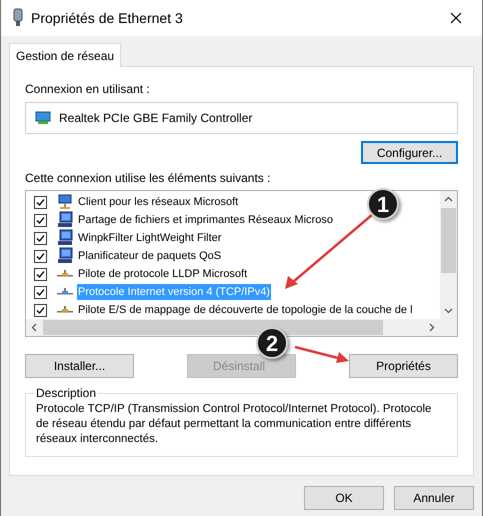  Describe the element at coordinates (66, 393) in the screenshot. I see `description-title: Description` at that location.